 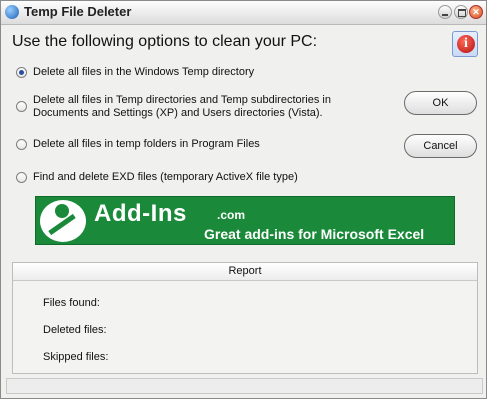 I want to click on window-title: Temp File Deleter, so click(x=78, y=11).